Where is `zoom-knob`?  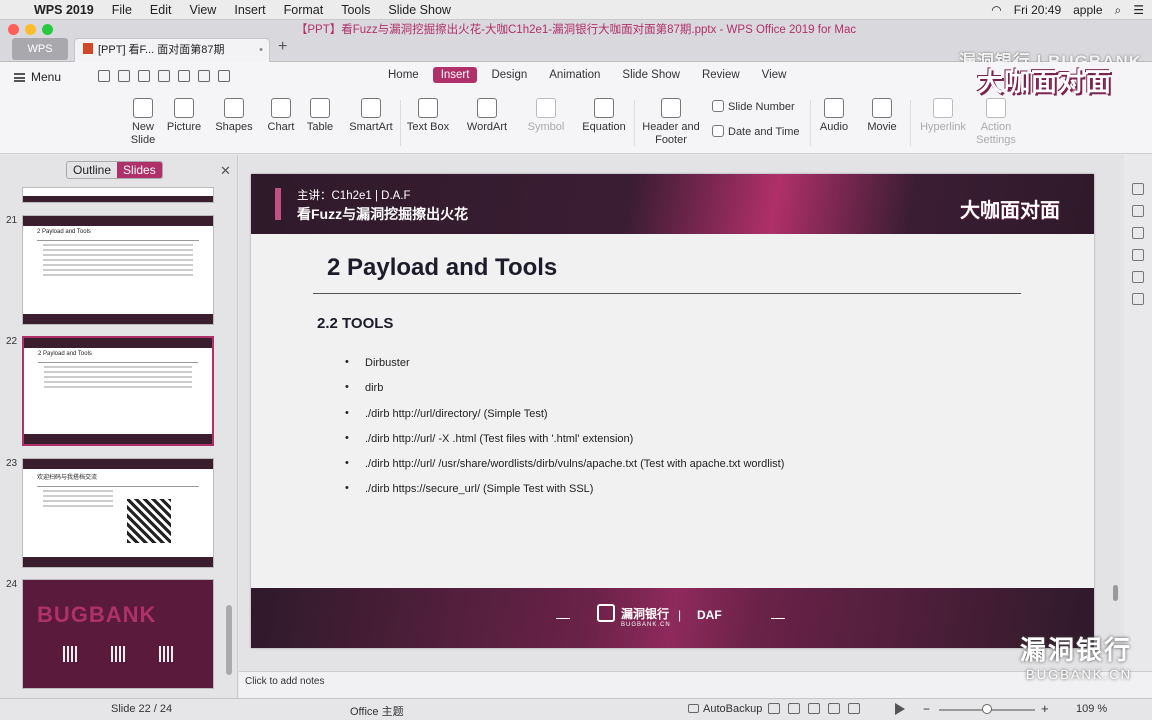 zoom-knob is located at coordinates (987, 709).